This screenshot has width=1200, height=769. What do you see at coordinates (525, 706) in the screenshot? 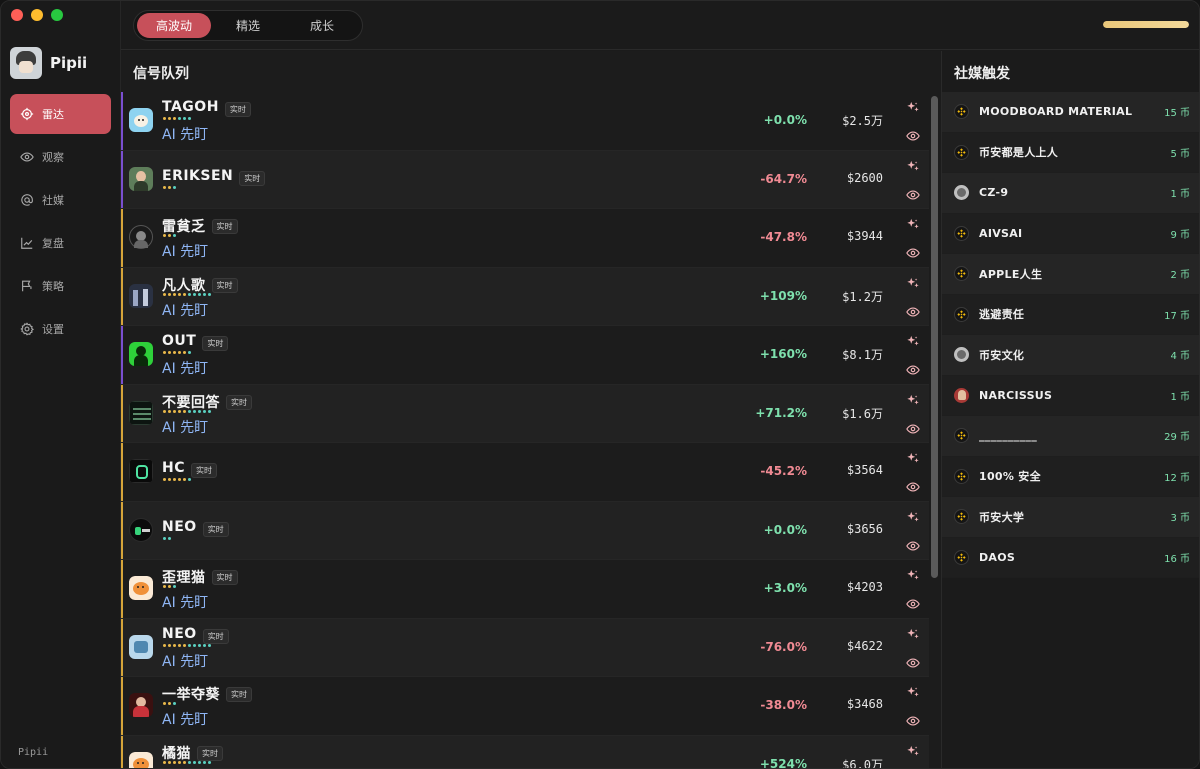
I see `signal-row: 一举夺葵 实时 AI 先盯 -38.0% $3468` at bounding box center [525, 706].